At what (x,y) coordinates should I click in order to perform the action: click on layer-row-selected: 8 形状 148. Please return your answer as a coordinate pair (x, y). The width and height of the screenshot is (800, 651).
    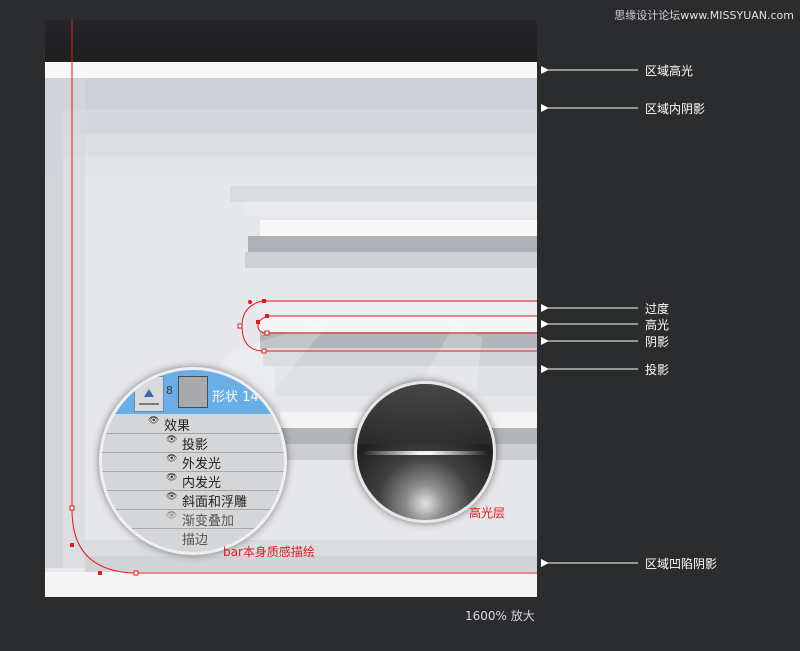
    Looking at the image, I should click on (193, 392).